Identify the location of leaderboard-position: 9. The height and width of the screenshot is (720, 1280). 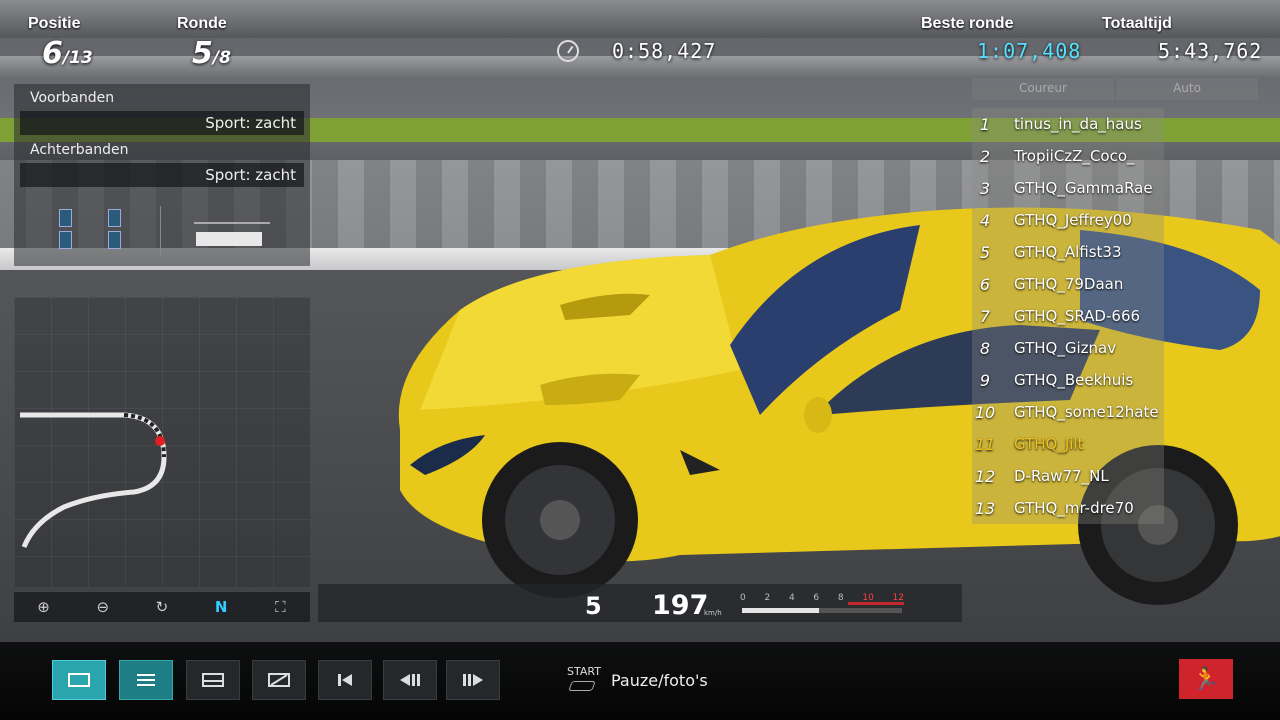
(985, 380).